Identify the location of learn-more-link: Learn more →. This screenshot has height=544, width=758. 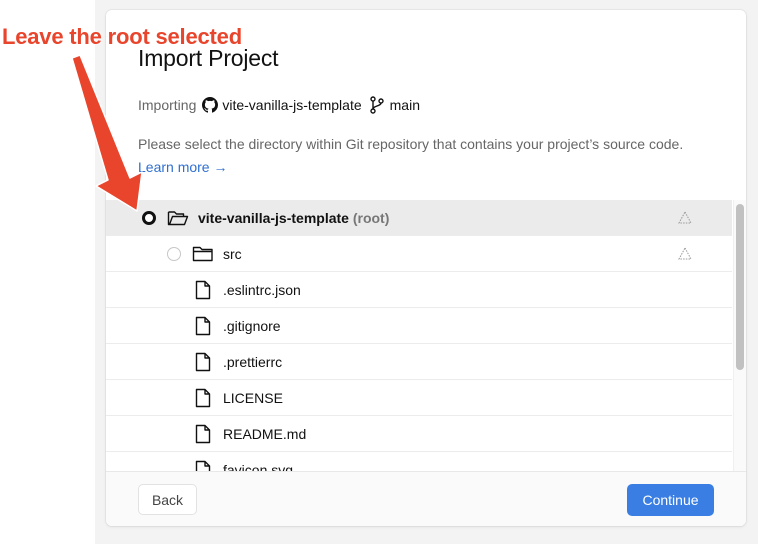
(182, 167).